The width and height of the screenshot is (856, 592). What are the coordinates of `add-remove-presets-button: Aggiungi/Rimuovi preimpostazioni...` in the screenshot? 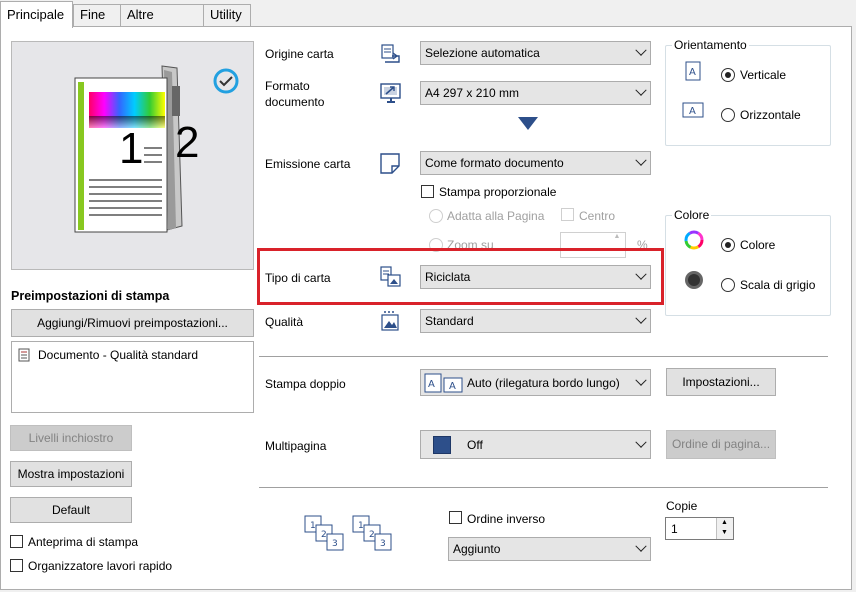 It's located at (132, 323).